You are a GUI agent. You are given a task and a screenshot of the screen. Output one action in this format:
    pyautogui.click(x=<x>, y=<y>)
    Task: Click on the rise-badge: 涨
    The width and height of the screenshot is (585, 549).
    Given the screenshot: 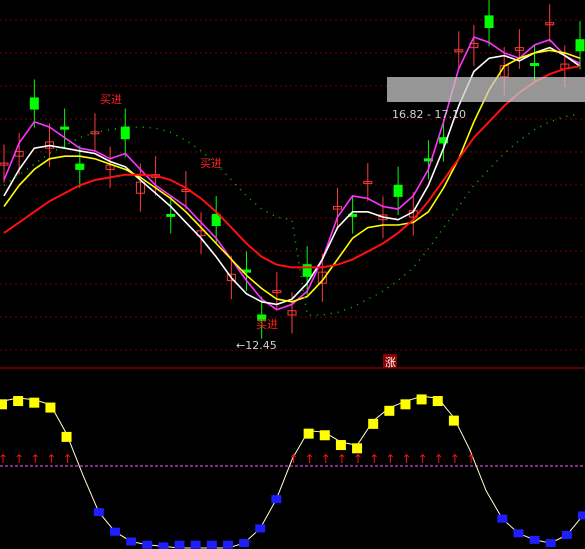 What is the action you would take?
    pyautogui.click(x=390, y=362)
    